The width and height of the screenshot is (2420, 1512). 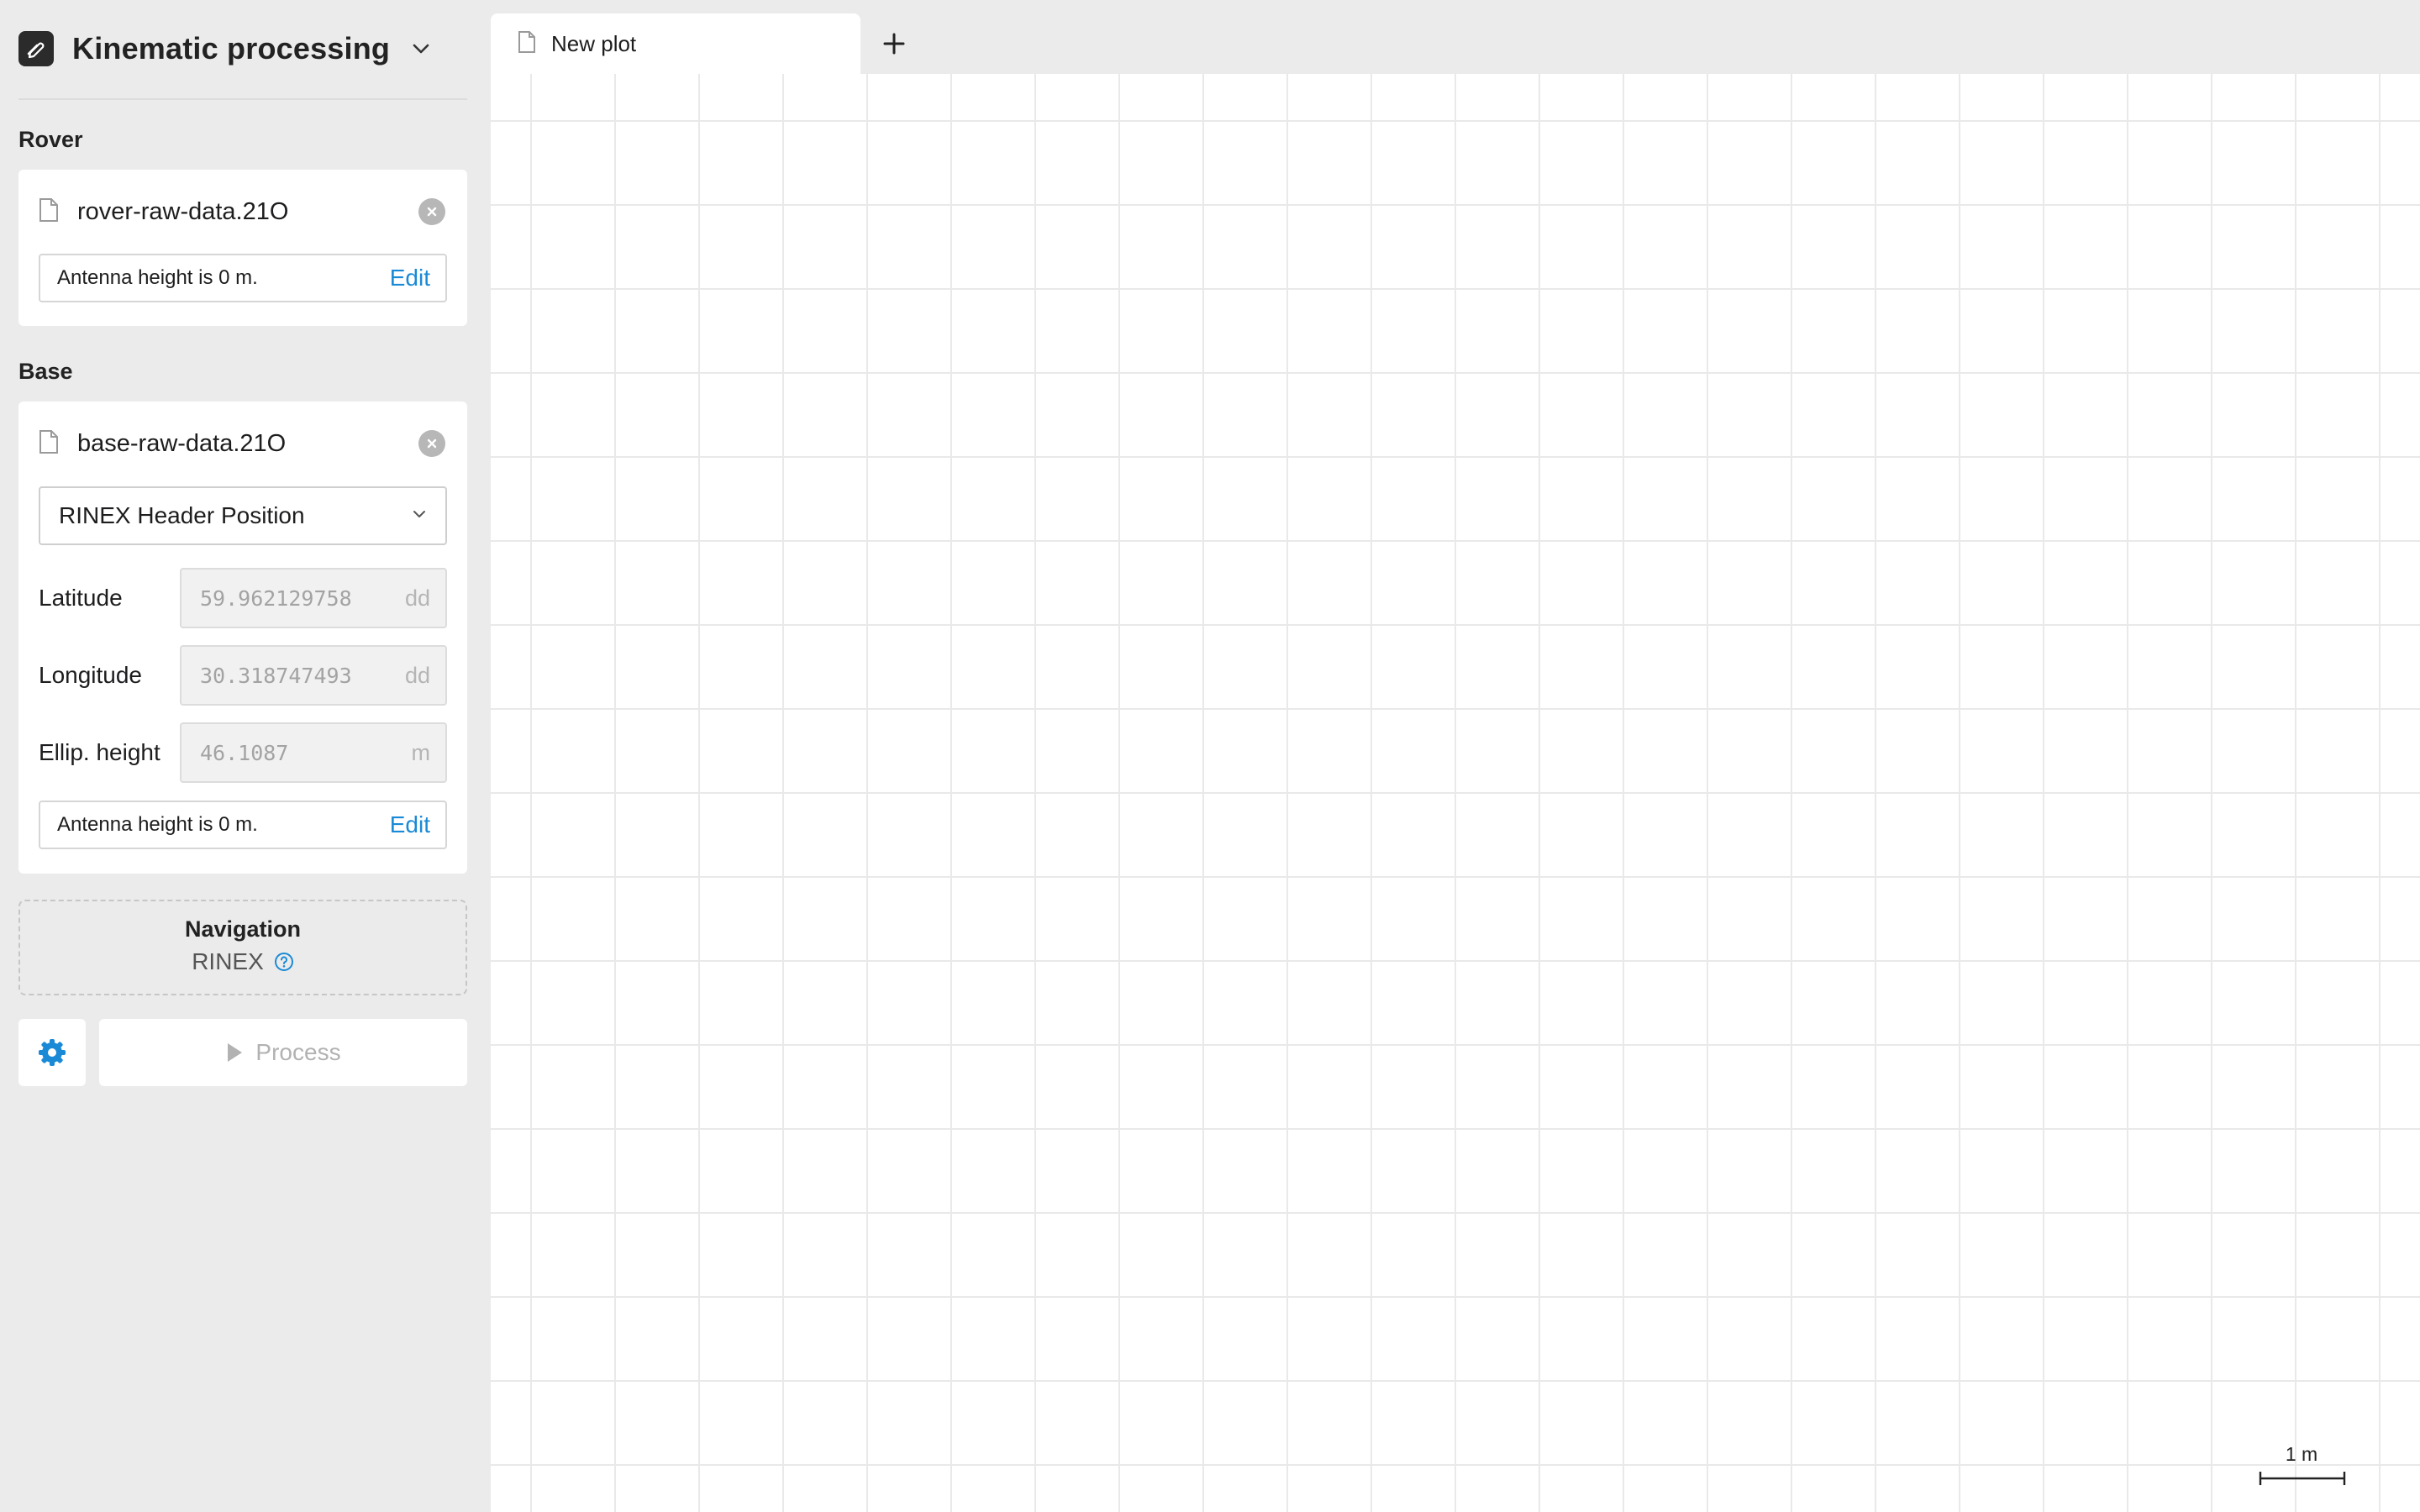 What do you see at coordinates (2302, 1478) in the screenshot?
I see `scale-line` at bounding box center [2302, 1478].